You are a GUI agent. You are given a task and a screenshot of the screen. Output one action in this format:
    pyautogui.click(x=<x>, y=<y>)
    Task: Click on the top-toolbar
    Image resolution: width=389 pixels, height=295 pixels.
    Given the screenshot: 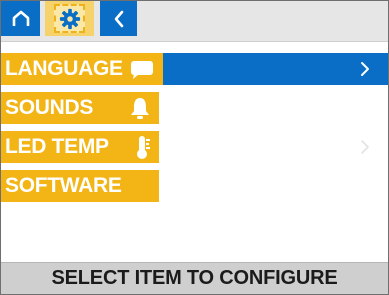 What is the action you would take?
    pyautogui.click(x=194, y=21)
    